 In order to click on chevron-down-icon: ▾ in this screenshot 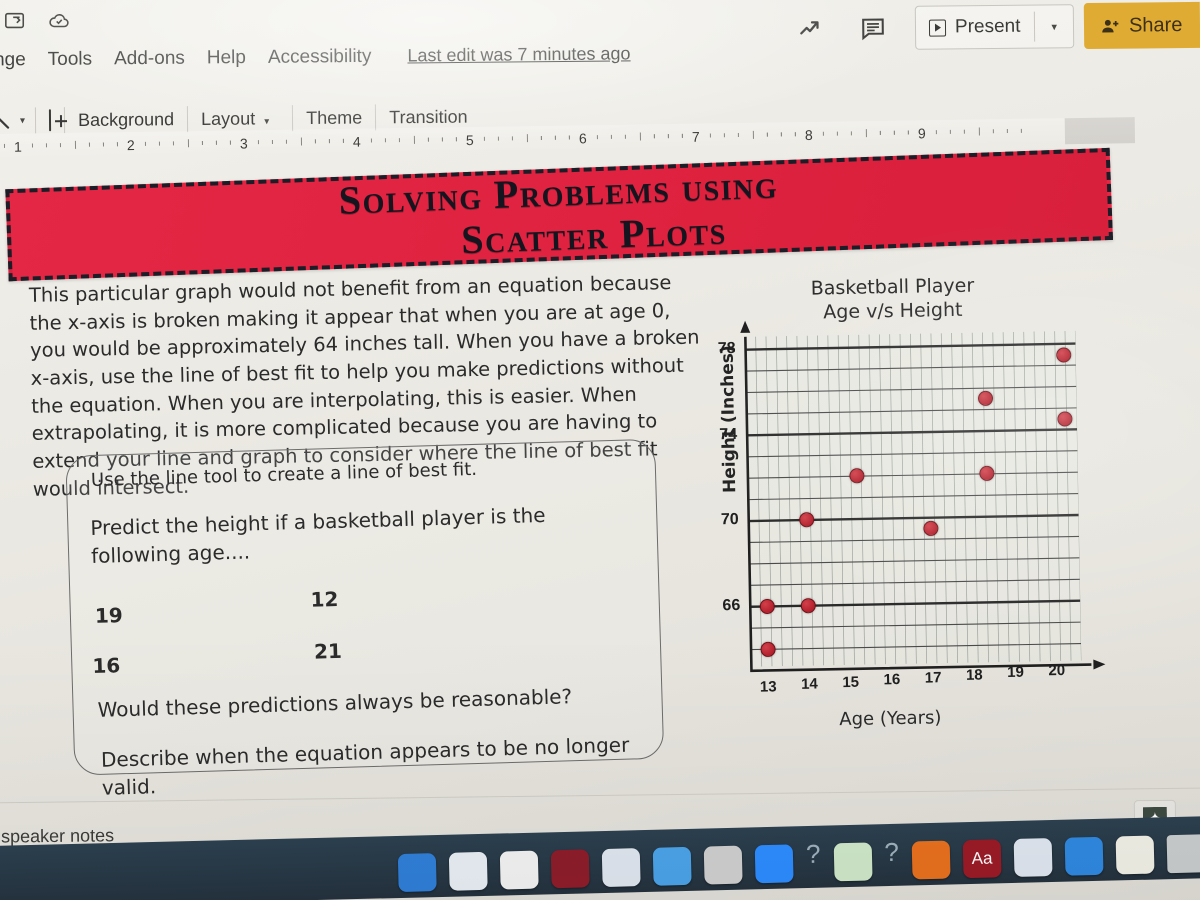, I will do `click(1054, 26)`.